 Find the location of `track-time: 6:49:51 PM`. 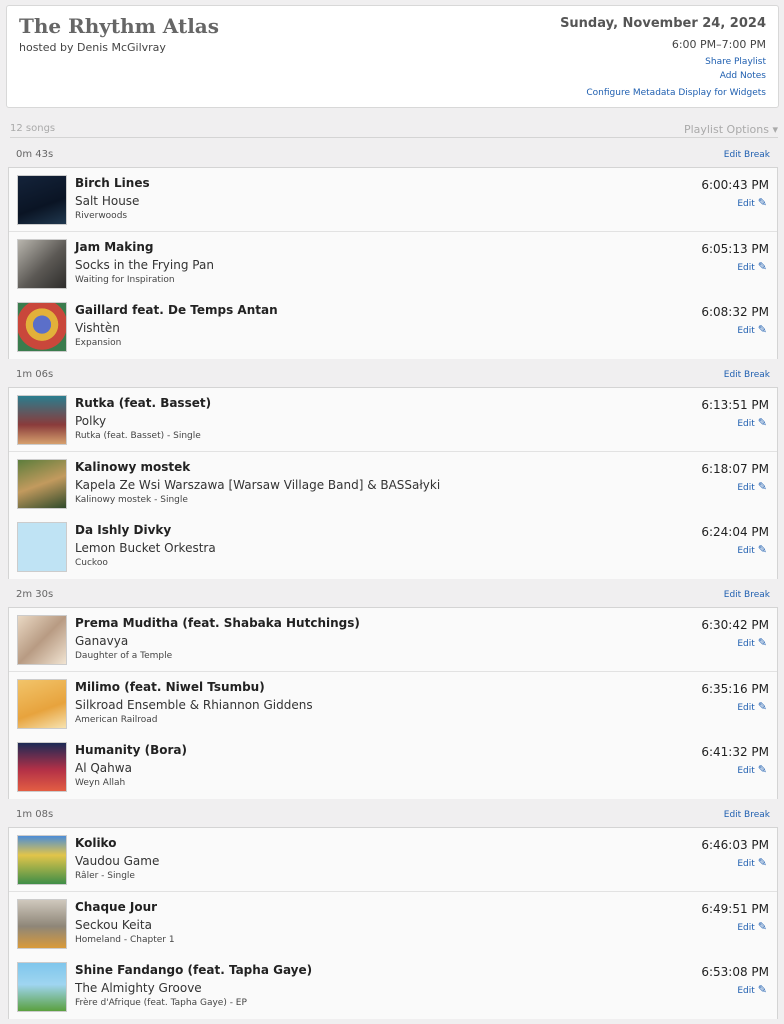

track-time: 6:49:51 PM is located at coordinates (735, 908).